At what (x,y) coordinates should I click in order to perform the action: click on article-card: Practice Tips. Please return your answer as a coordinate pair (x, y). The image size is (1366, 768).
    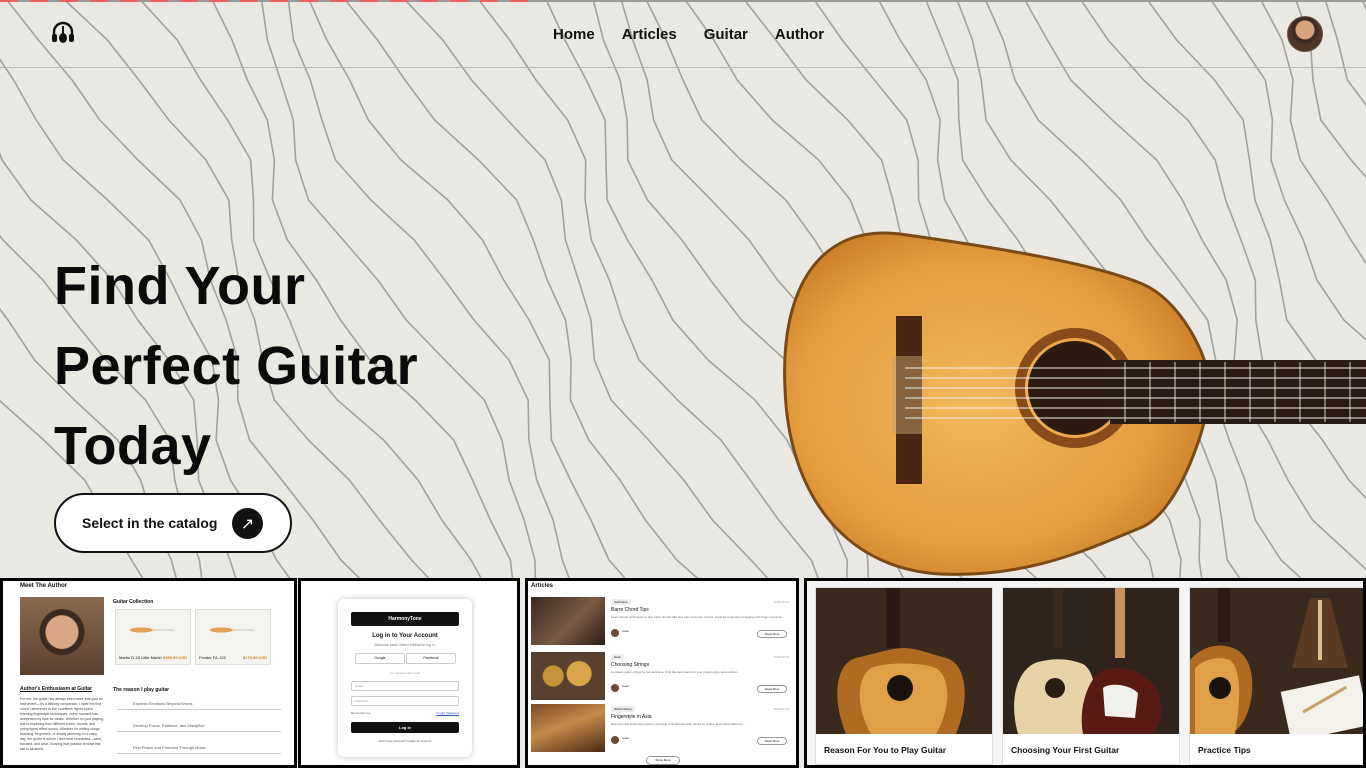
    Looking at the image, I should click on (1276, 676).